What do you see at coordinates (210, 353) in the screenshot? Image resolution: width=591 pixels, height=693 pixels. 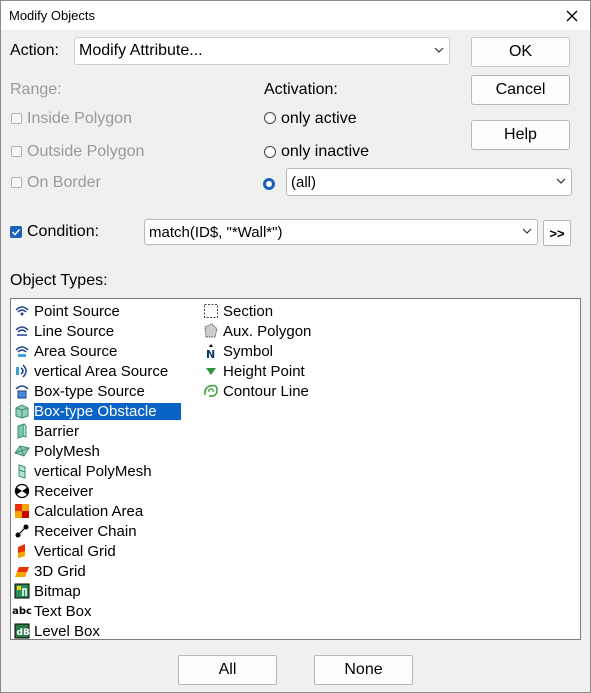 I see `svg-text: N` at bounding box center [210, 353].